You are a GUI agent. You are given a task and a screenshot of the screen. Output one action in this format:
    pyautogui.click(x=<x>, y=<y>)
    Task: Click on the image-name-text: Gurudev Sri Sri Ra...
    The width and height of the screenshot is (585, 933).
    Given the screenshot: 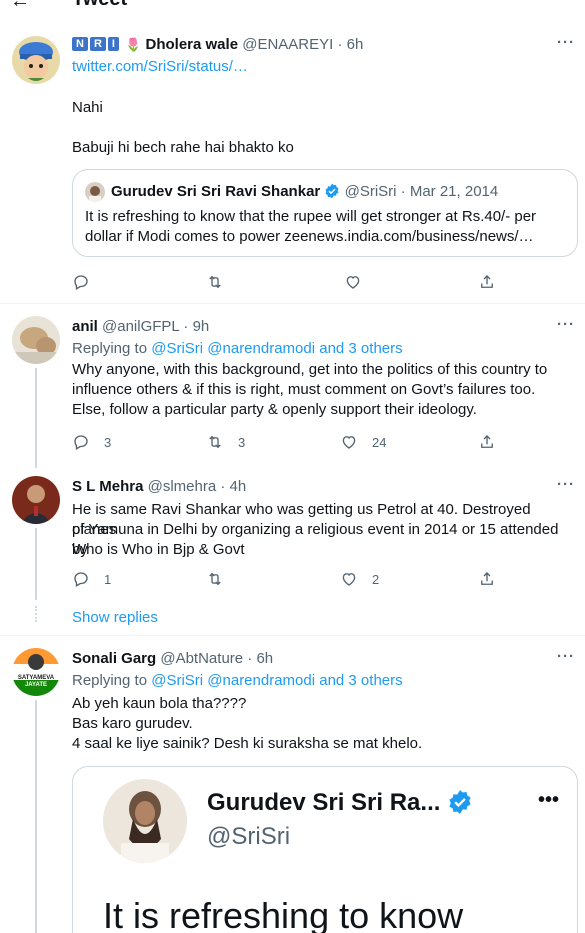 What is the action you would take?
    pyautogui.click(x=324, y=802)
    